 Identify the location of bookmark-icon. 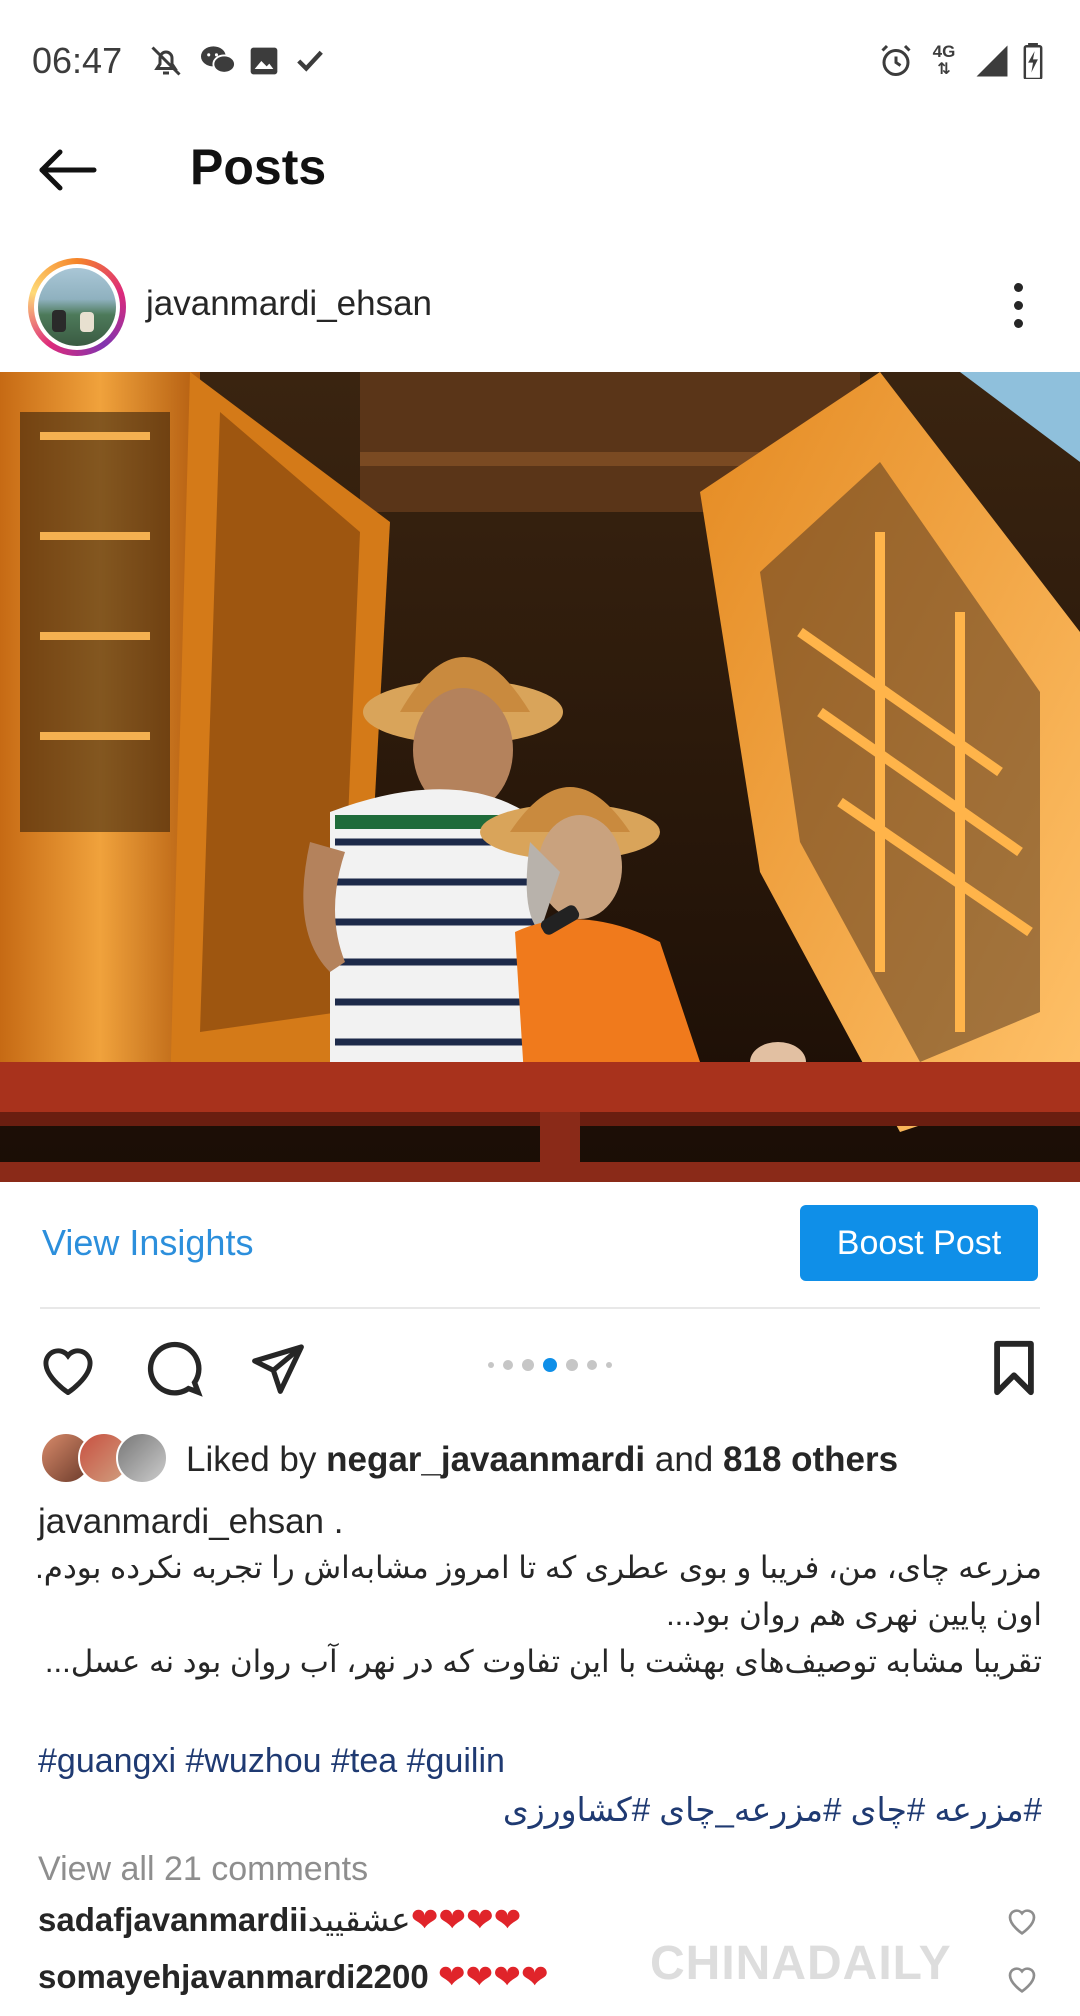
(1014, 1368).